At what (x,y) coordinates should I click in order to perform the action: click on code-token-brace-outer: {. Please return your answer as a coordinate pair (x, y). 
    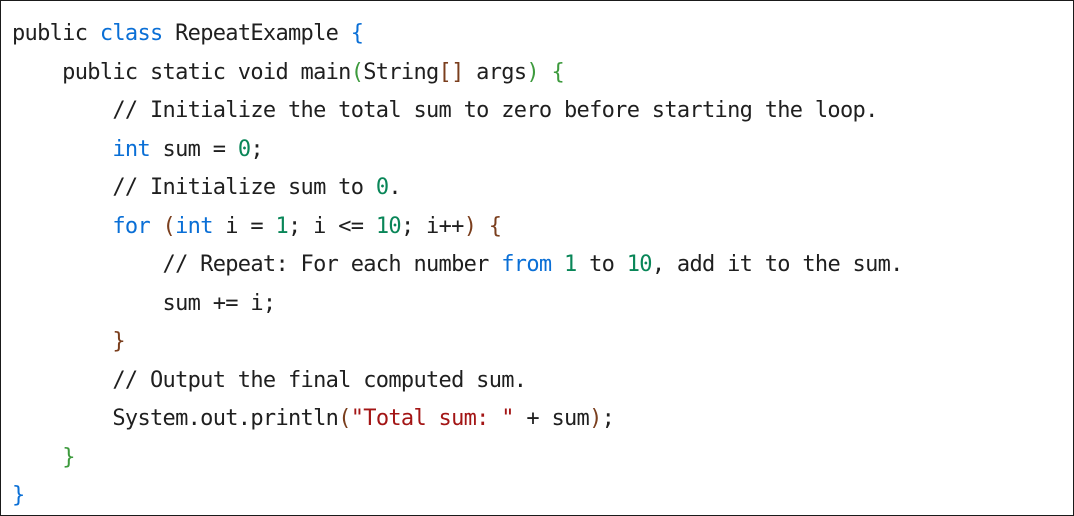
    Looking at the image, I should click on (357, 33).